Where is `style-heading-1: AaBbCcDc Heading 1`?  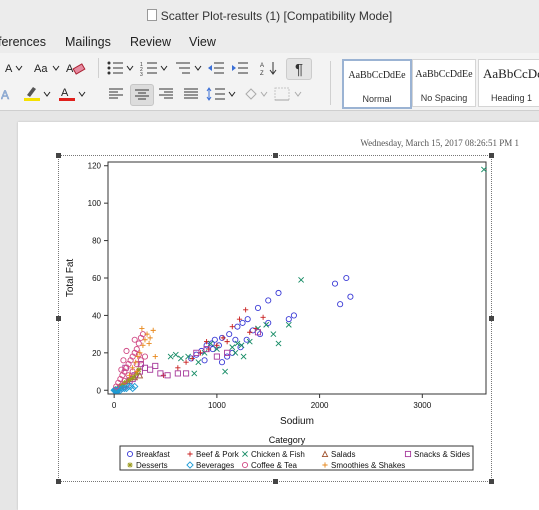 style-heading-1: AaBbCcDc Heading 1 is located at coordinates (508, 83).